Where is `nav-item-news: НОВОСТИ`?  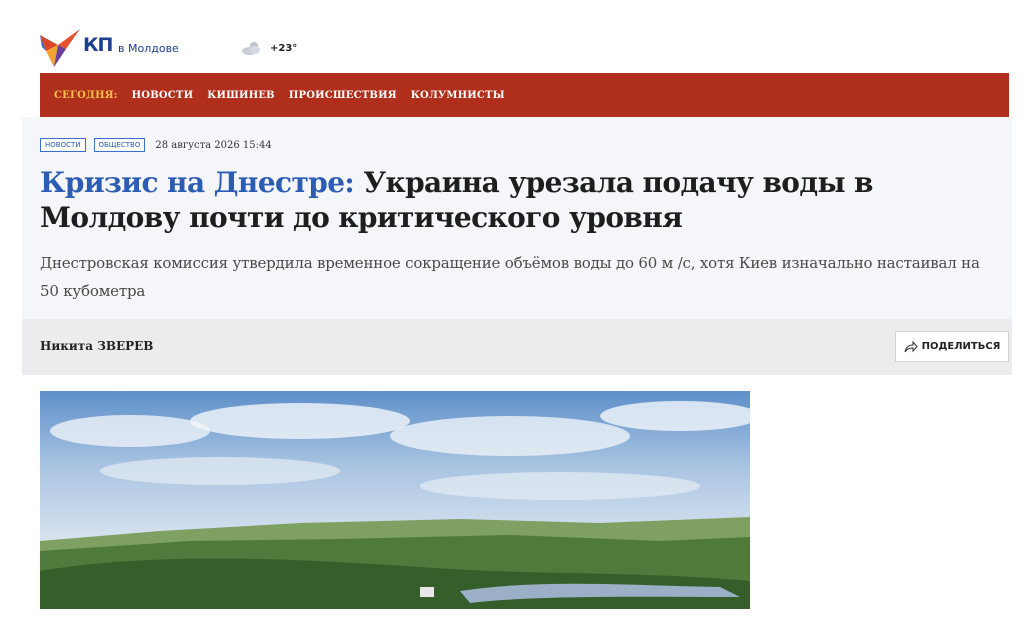
nav-item-news: НОВОСТИ is located at coordinates (163, 95).